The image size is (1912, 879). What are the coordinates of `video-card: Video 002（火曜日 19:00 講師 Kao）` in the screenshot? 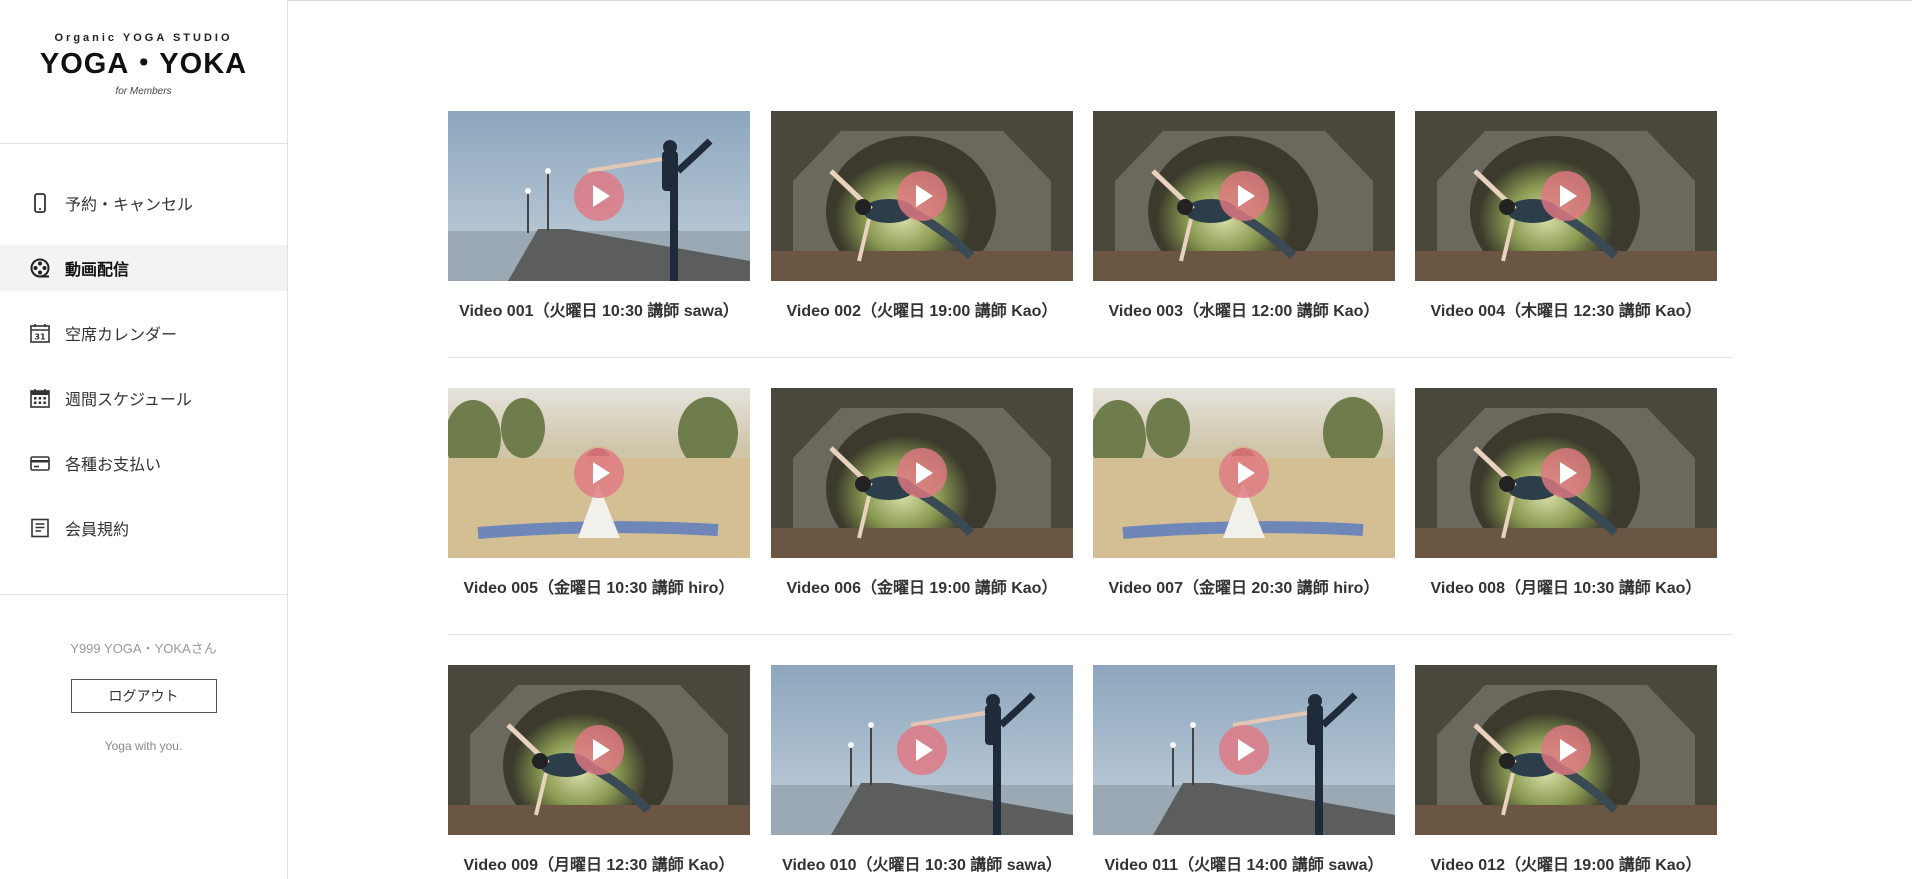 It's located at (922, 215).